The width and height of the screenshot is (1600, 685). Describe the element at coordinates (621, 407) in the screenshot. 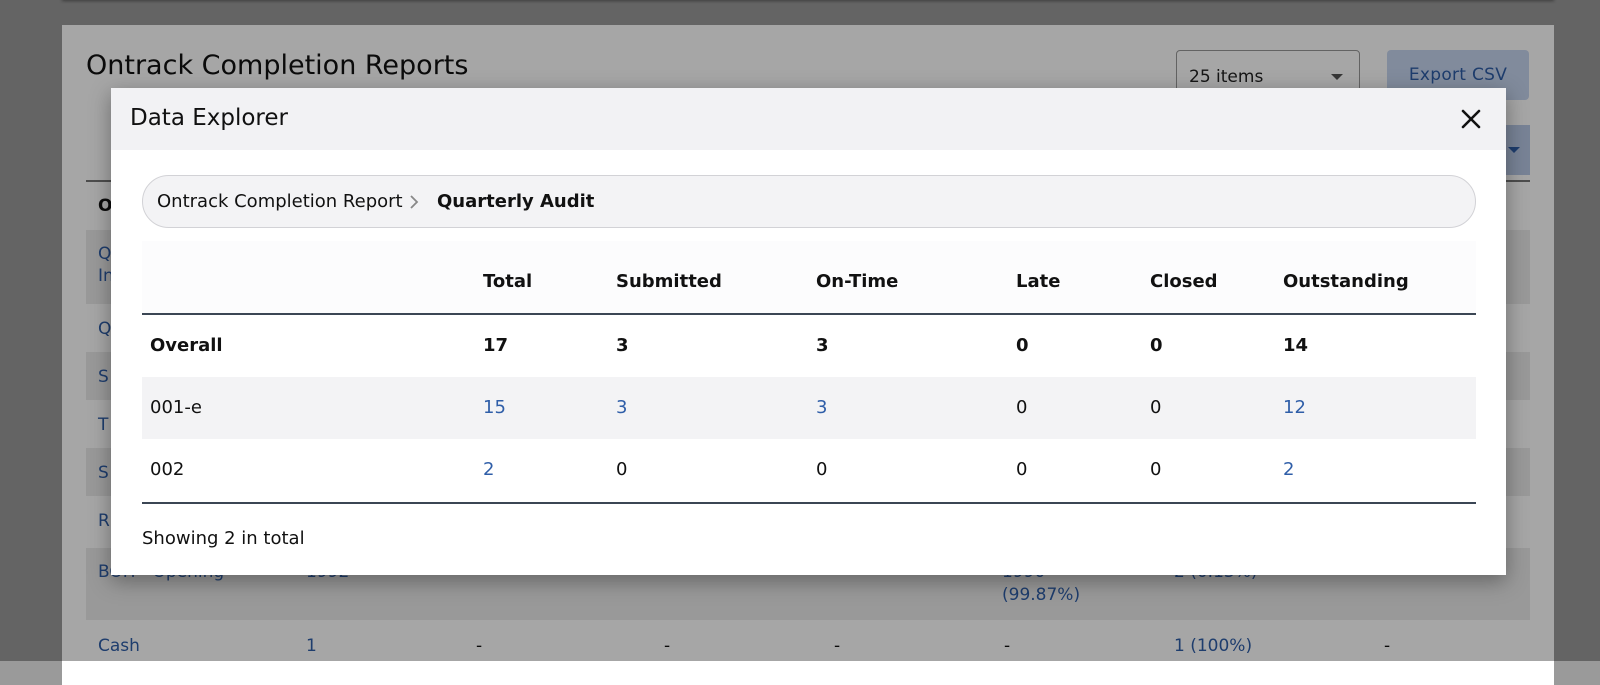

I see `cell-submitted-link: 3` at that location.